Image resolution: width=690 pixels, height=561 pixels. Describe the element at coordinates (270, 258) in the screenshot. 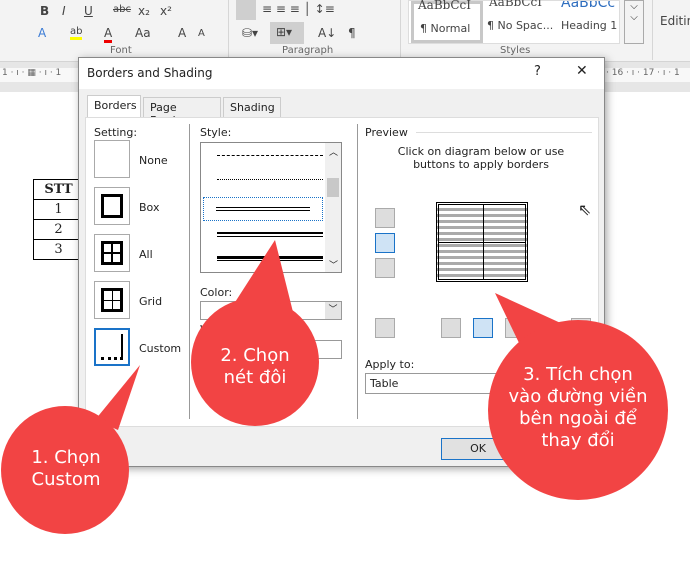

I see `style-option-thick` at that location.